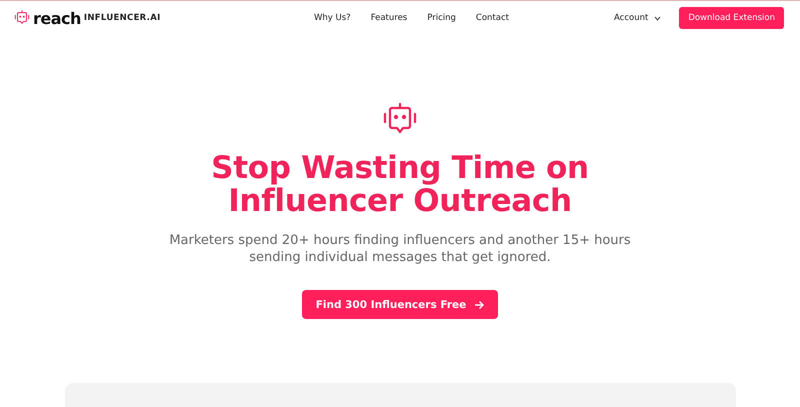 This screenshot has width=800, height=407. I want to click on logo-wordmark: reach, so click(57, 18).